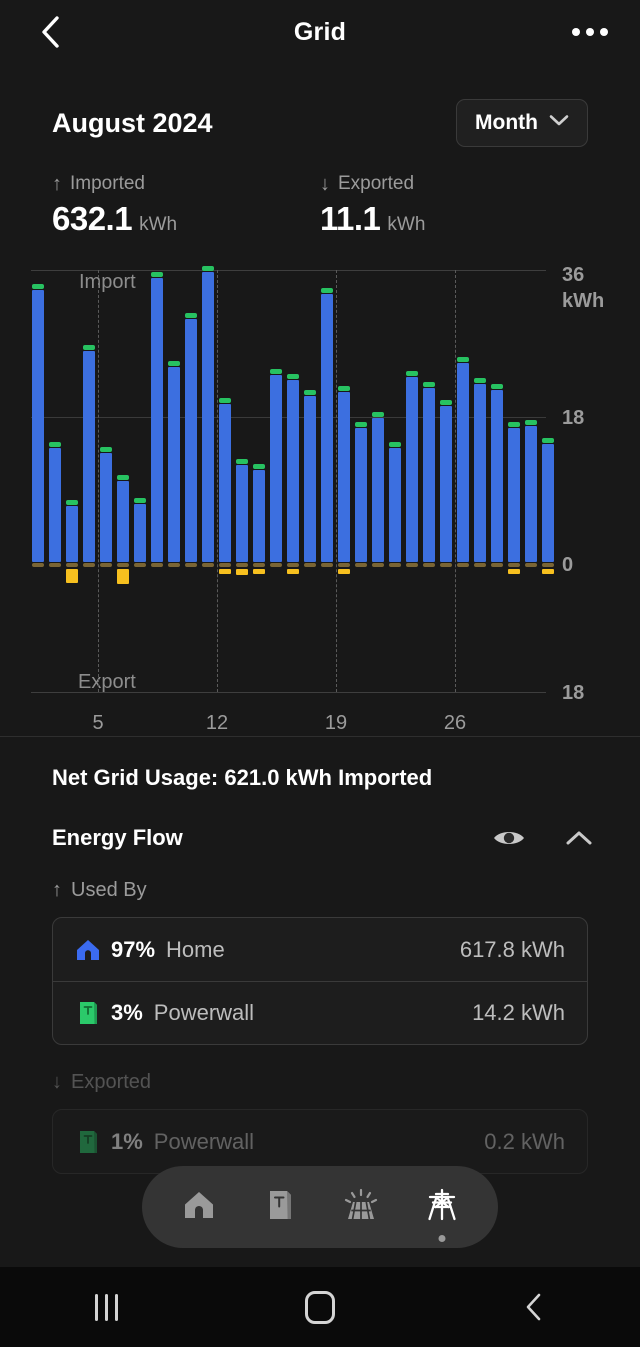 The width and height of the screenshot is (640, 1347). What do you see at coordinates (98, 723) in the screenshot?
I see `chart-x-tick: 5` at bounding box center [98, 723].